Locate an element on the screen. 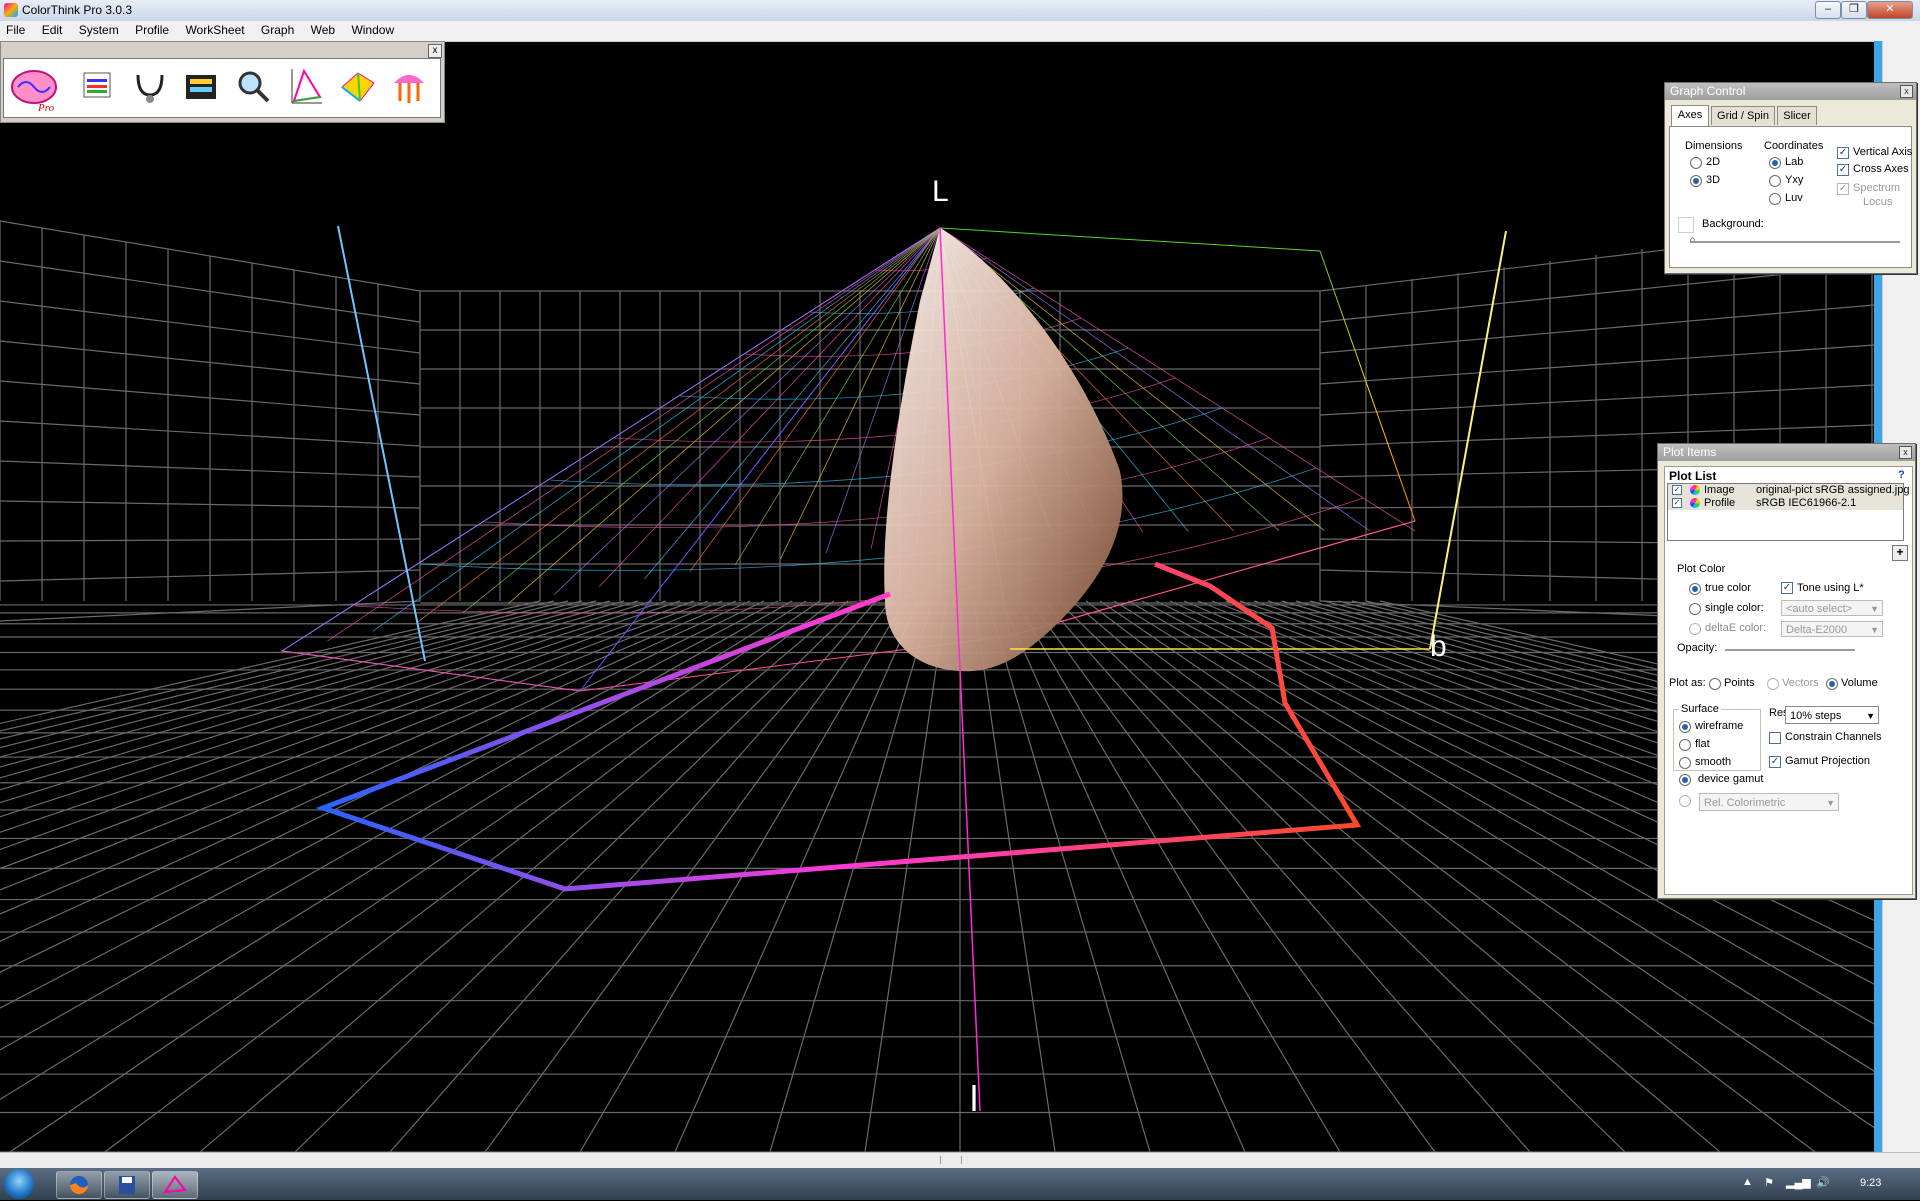 The height and width of the screenshot is (1201, 1920). minimize-button: – is located at coordinates (1828, 10).